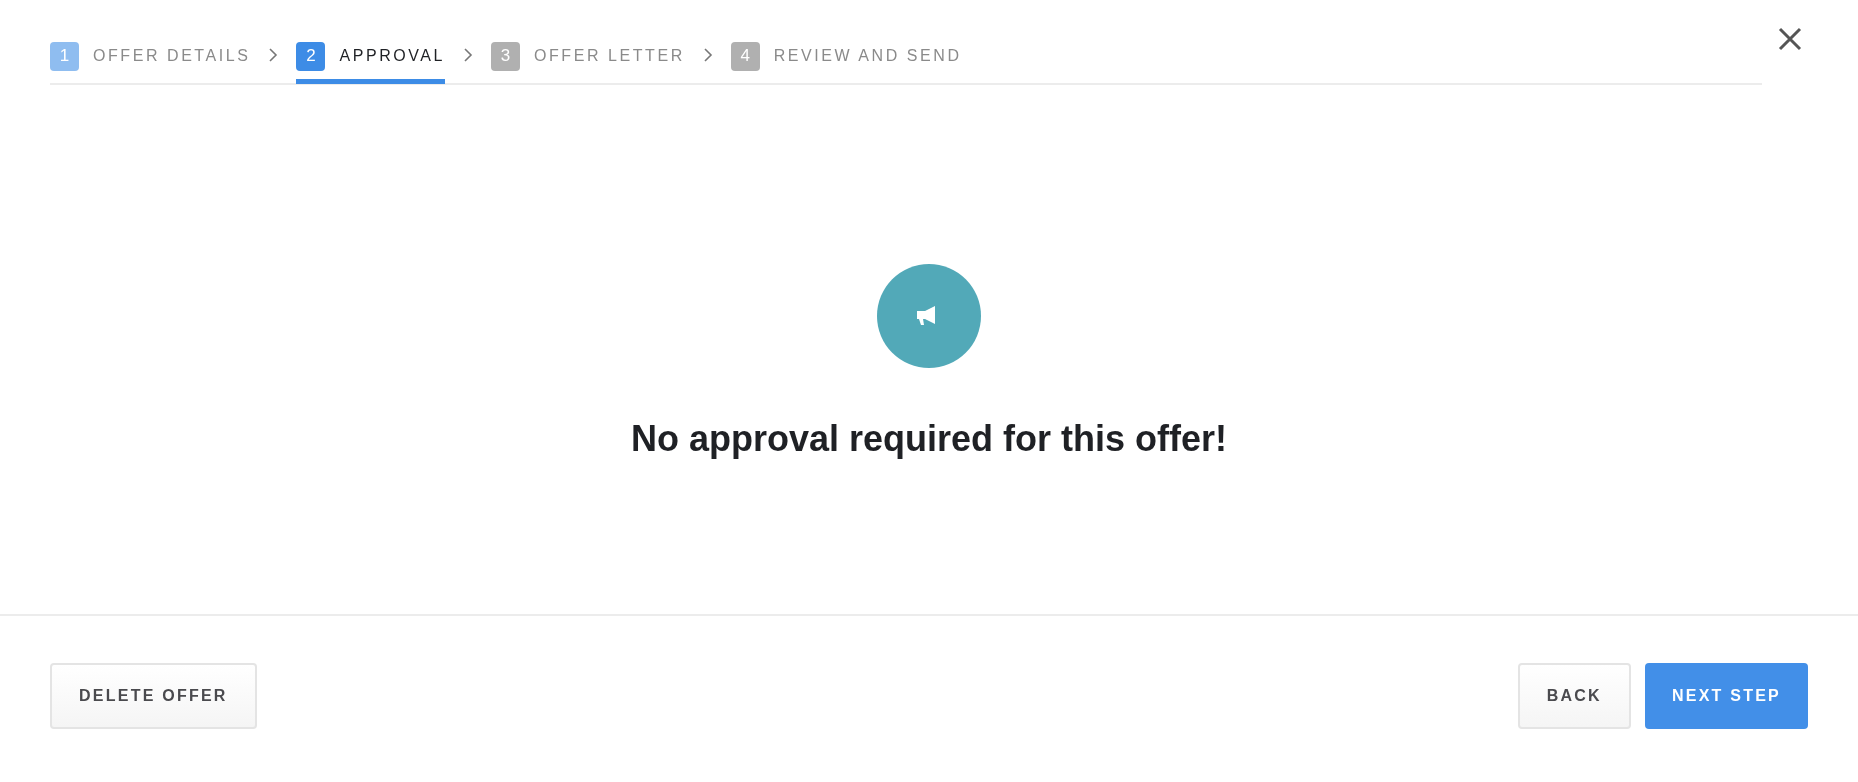 This screenshot has width=1858, height=782. I want to click on secondary-button: BACK, so click(1574, 696).